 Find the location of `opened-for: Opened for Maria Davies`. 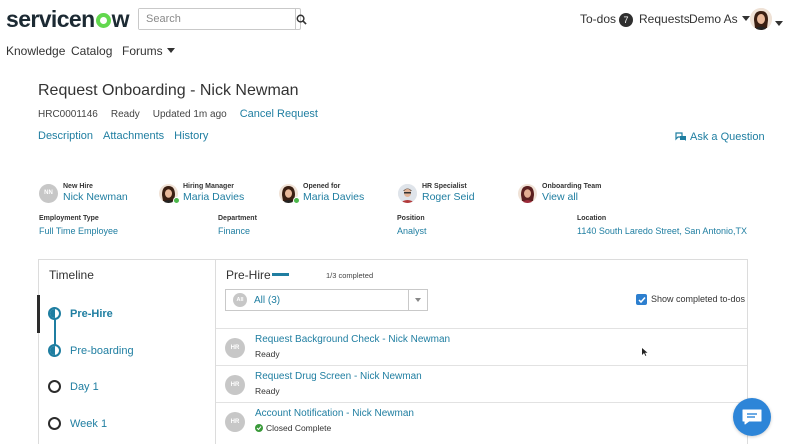

opened-for: Opened for Maria Davies is located at coordinates (321, 193).